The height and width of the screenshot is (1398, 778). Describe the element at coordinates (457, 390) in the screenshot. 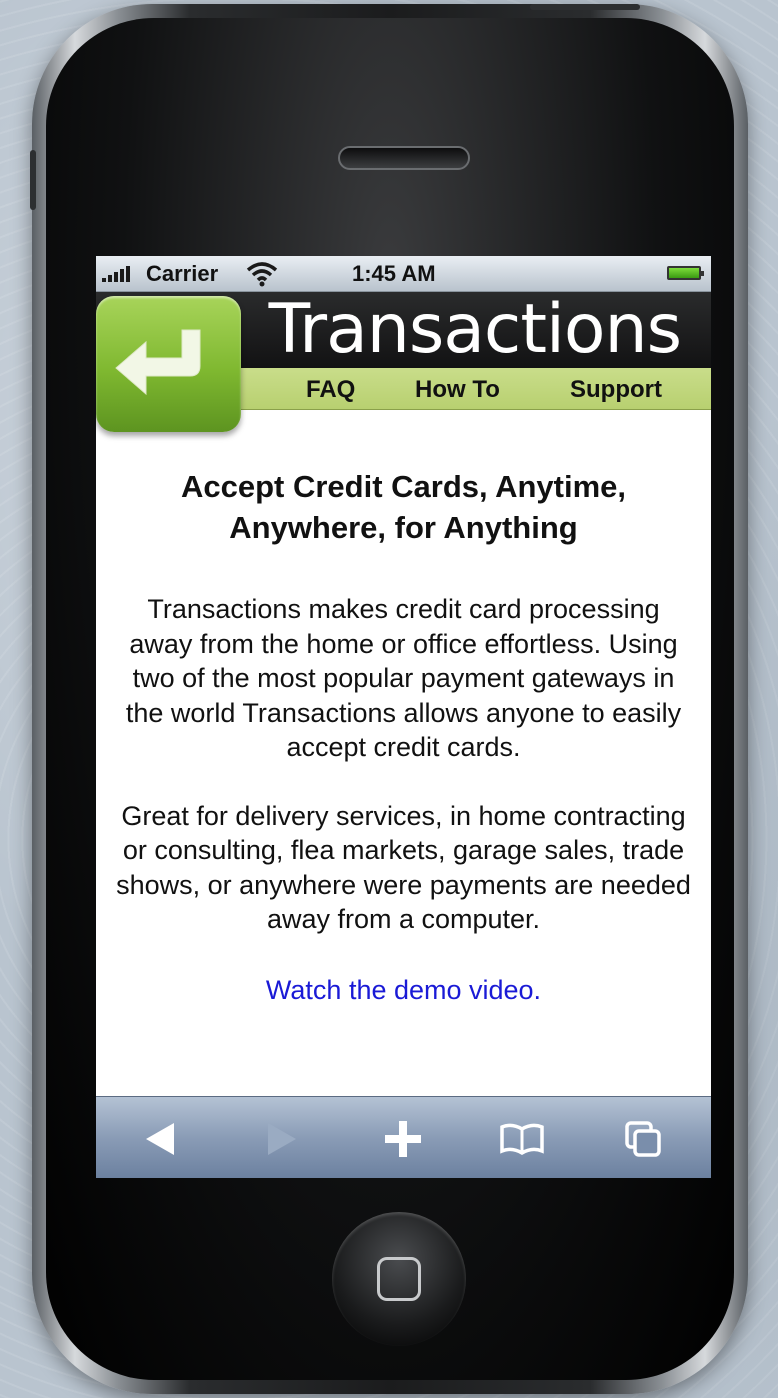

I see `nav-how-to-link: How To` at that location.